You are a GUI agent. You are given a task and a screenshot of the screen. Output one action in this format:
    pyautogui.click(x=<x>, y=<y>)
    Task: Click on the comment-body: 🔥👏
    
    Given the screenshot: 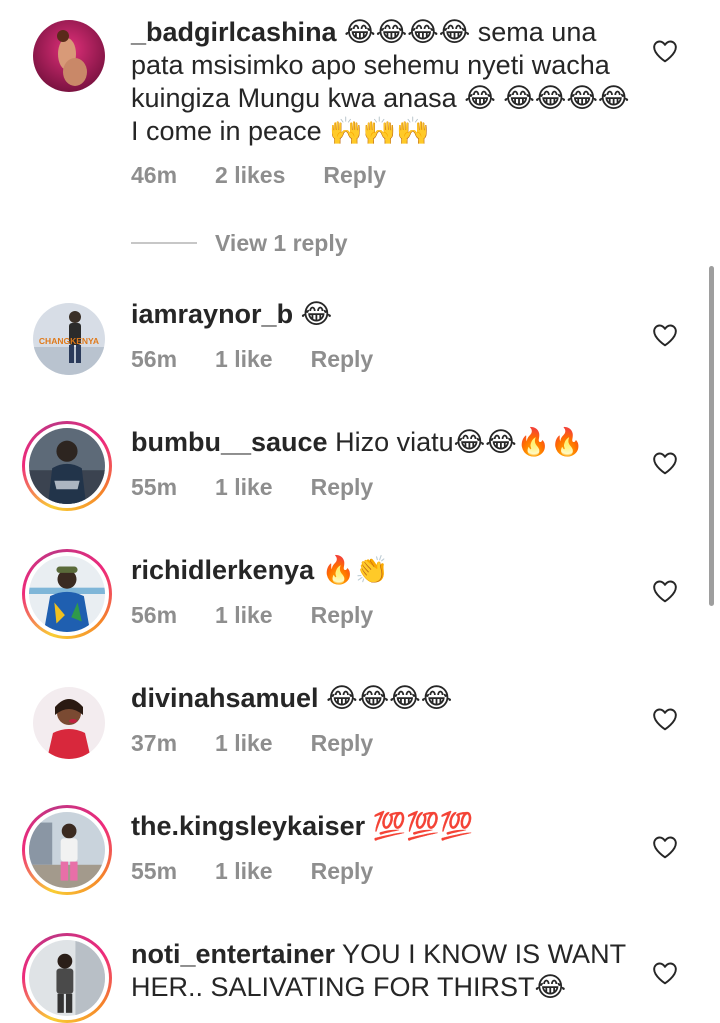 What is the action you would take?
    pyautogui.click(x=351, y=570)
    